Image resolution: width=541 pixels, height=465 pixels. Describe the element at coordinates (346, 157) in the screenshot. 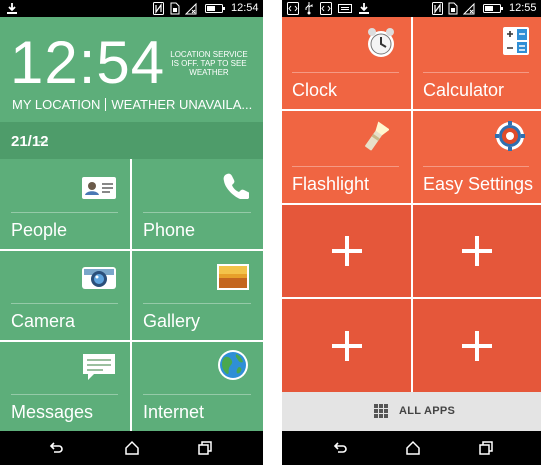

I see `tile-flashlight: Flashlight` at that location.